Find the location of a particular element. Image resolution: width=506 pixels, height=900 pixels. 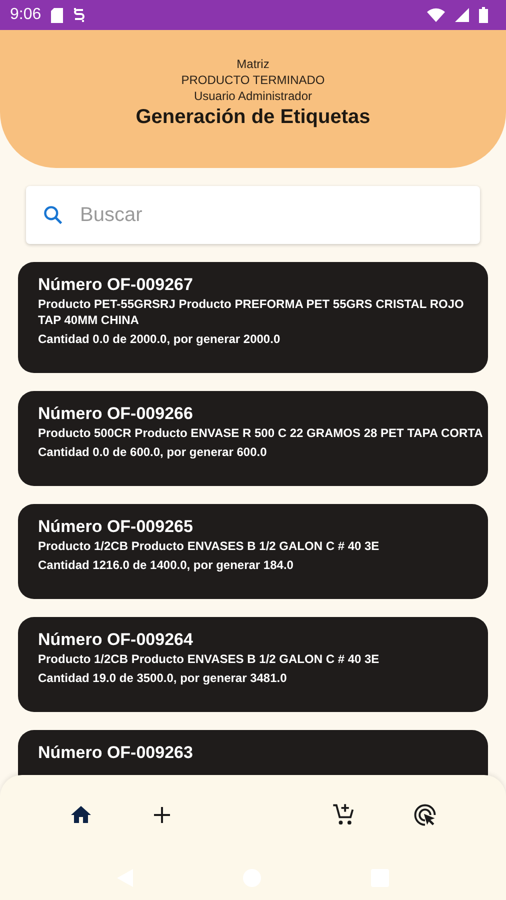

quantity-text: Cantidad 1216.0 de 1400.0, por generar 184.0 is located at coordinates (166, 565).